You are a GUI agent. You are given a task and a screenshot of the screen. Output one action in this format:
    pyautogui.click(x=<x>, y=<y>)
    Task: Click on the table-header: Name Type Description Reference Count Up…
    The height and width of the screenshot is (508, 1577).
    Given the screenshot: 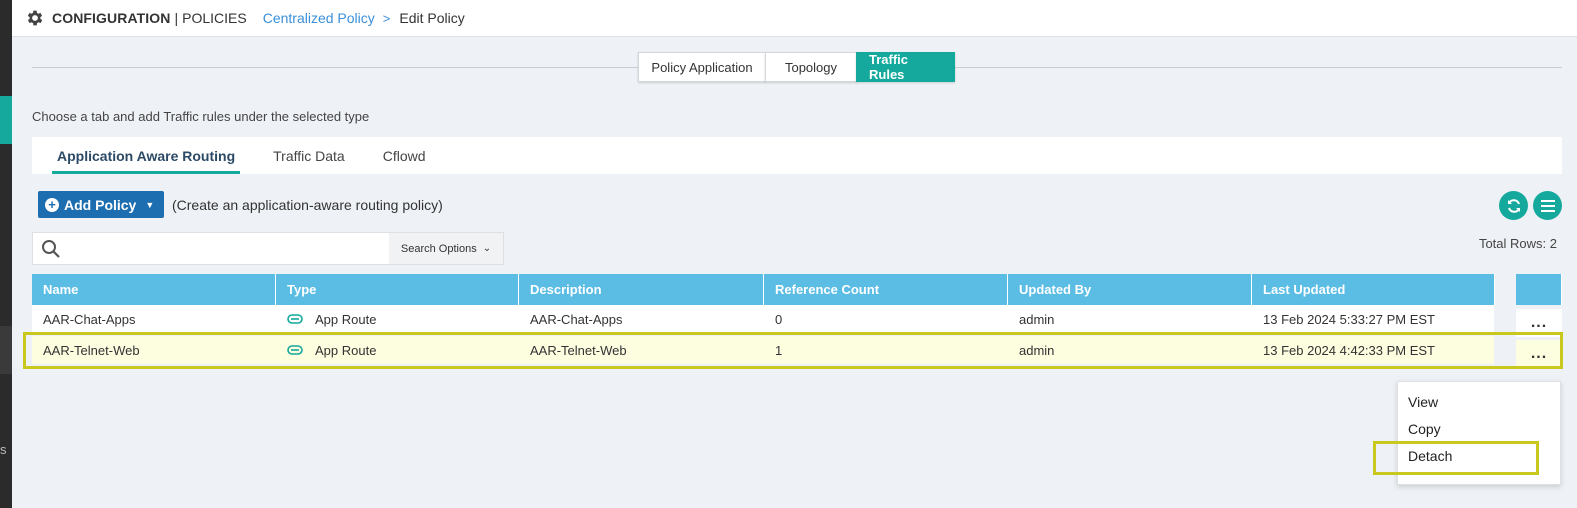 What is the action you would take?
    pyautogui.click(x=797, y=289)
    